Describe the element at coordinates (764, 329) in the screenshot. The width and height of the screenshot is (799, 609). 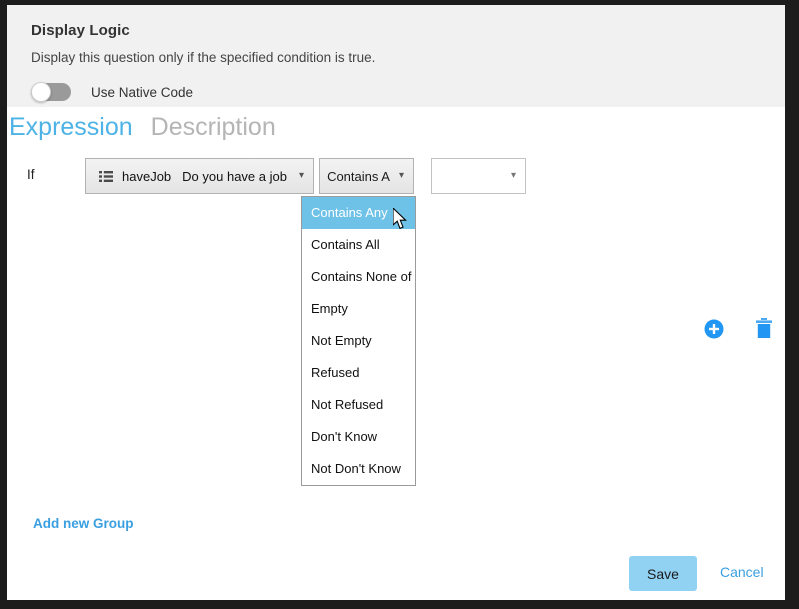
I see `trash-icon` at that location.